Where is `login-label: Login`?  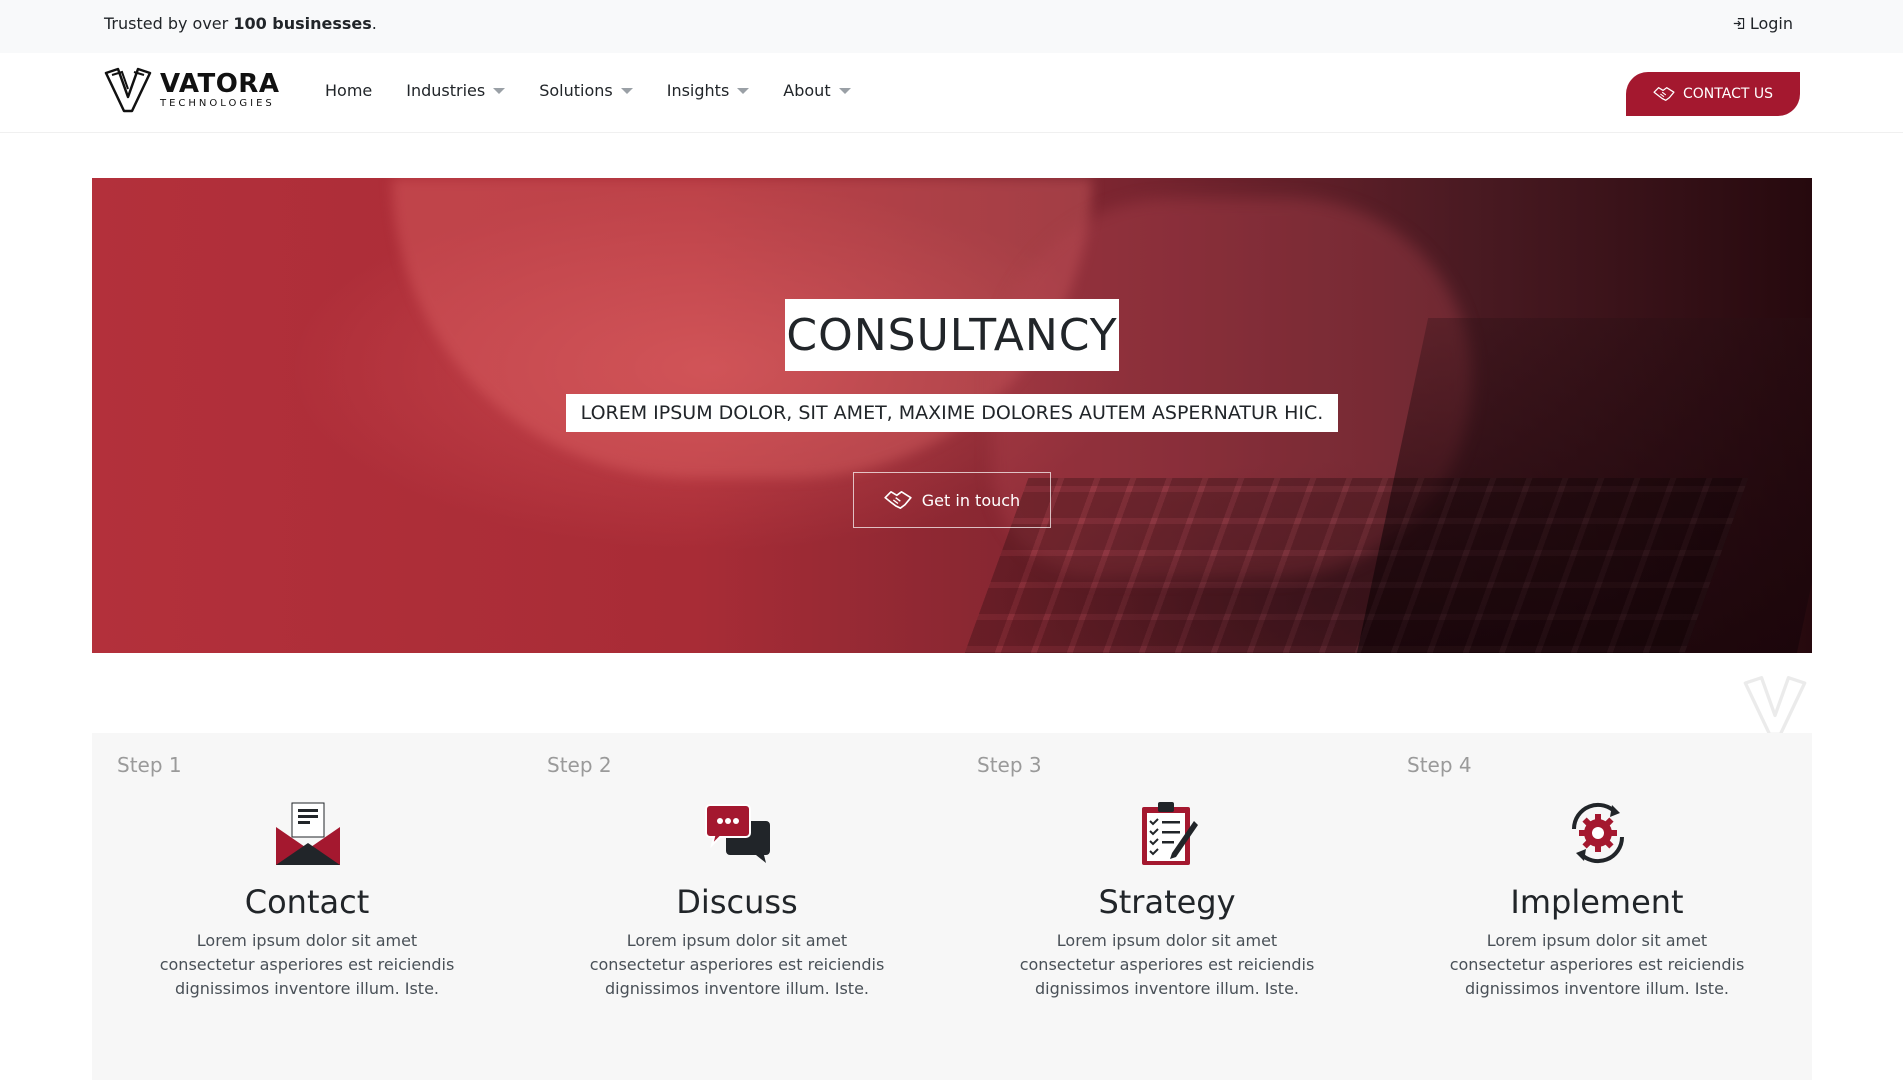
login-label: Login is located at coordinates (1771, 23).